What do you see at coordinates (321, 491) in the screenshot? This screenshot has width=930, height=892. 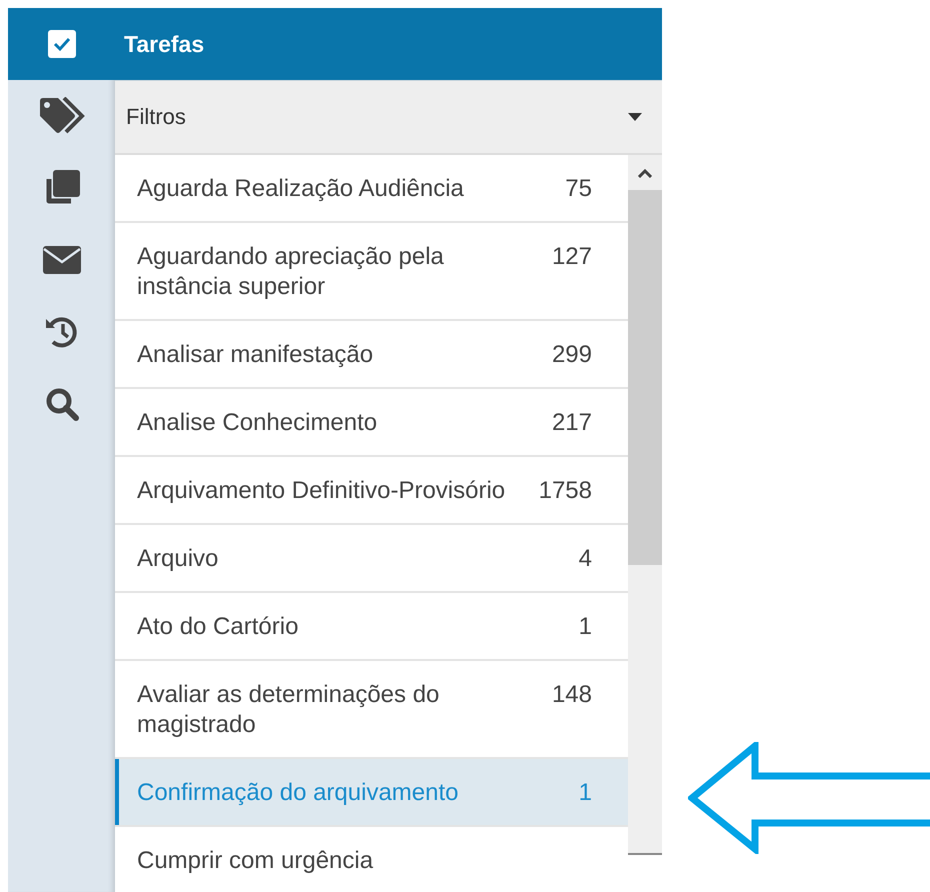 I see `task-name: Arquivamento Definitivo-Provisório` at bounding box center [321, 491].